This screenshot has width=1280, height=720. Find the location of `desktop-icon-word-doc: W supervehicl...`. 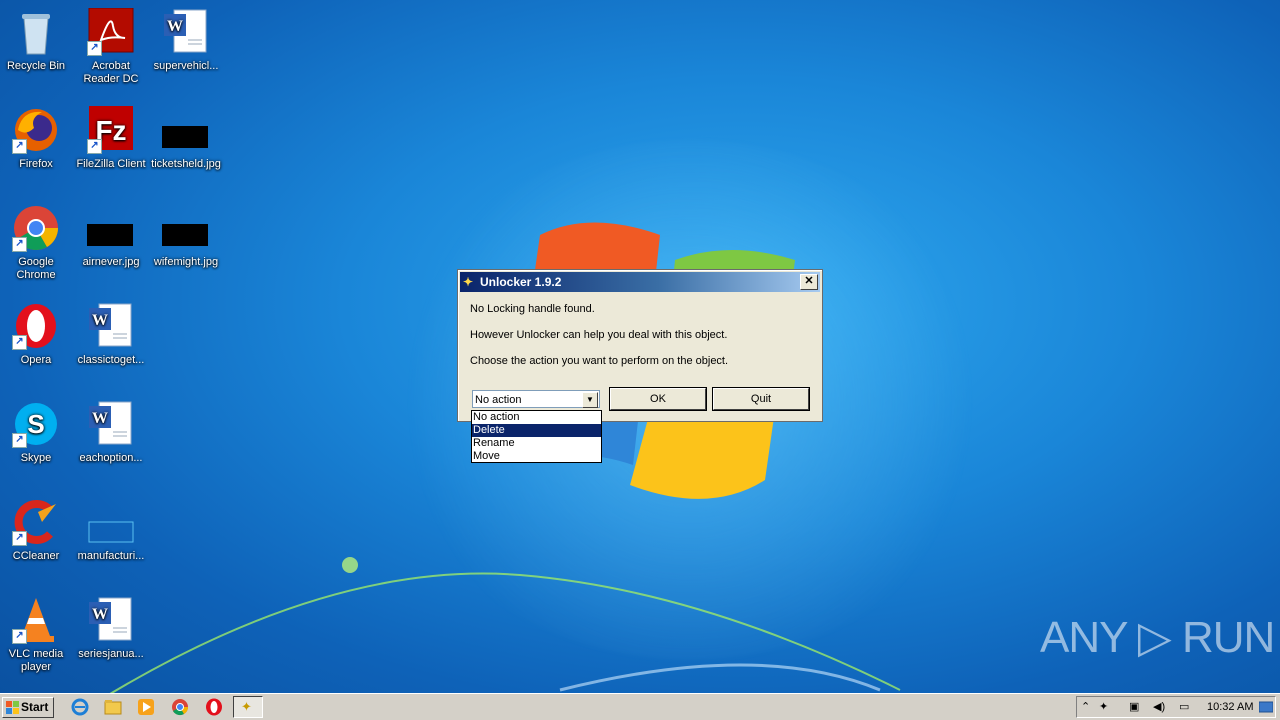

desktop-icon-word-doc: W supervehicl... is located at coordinates (186, 40).